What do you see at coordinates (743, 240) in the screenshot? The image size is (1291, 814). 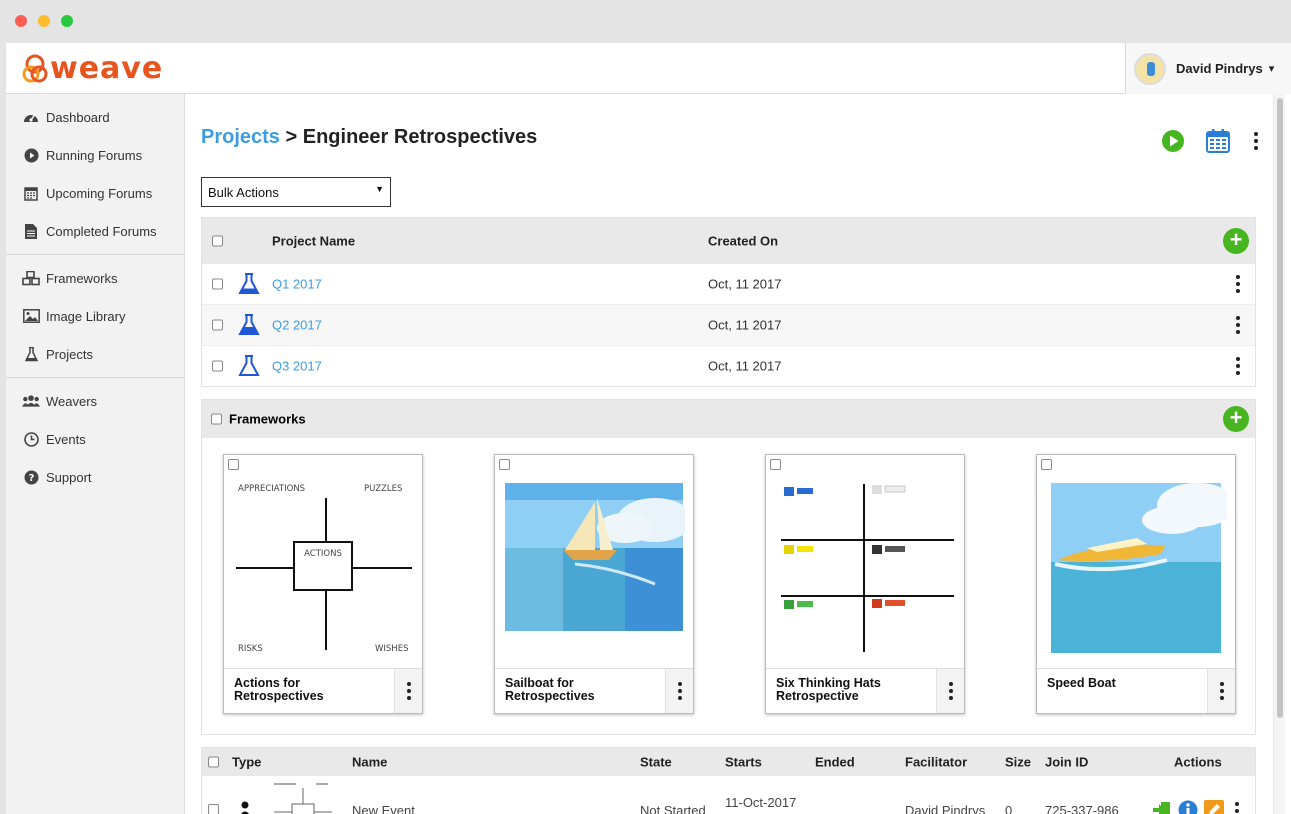 I see `column-header-created-on: Created On` at bounding box center [743, 240].